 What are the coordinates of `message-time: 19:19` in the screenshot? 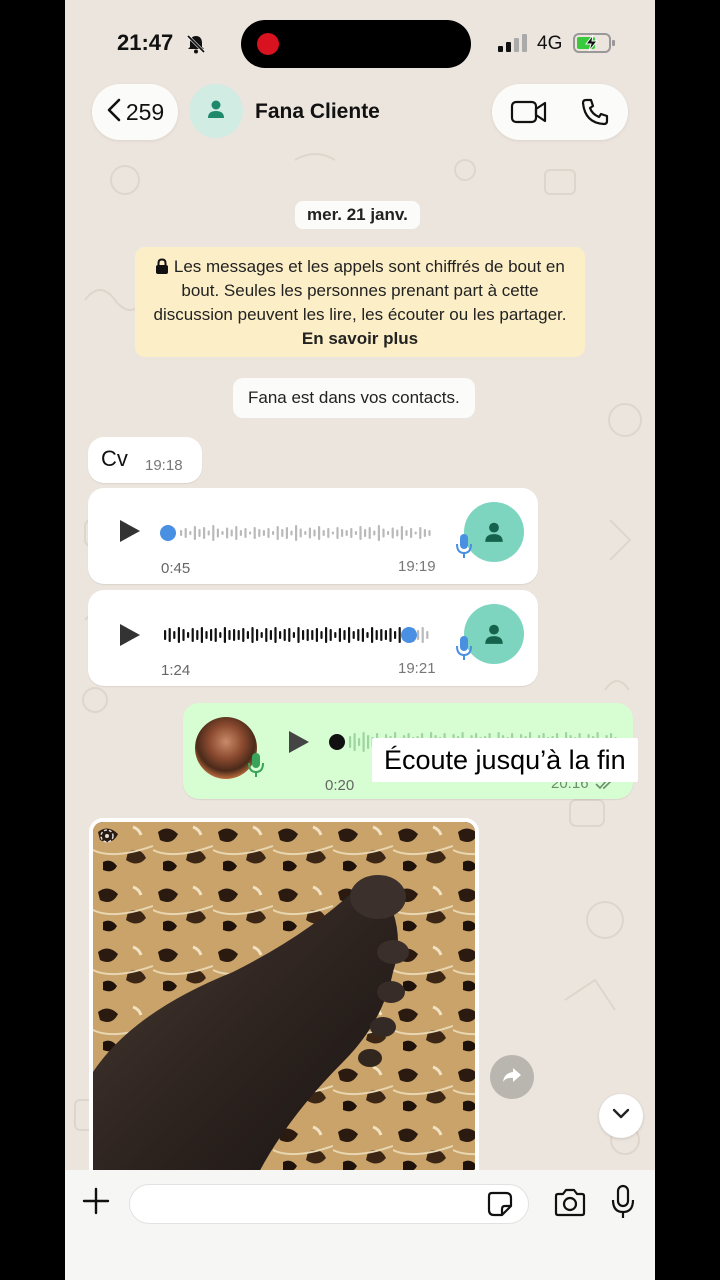 It's located at (417, 566).